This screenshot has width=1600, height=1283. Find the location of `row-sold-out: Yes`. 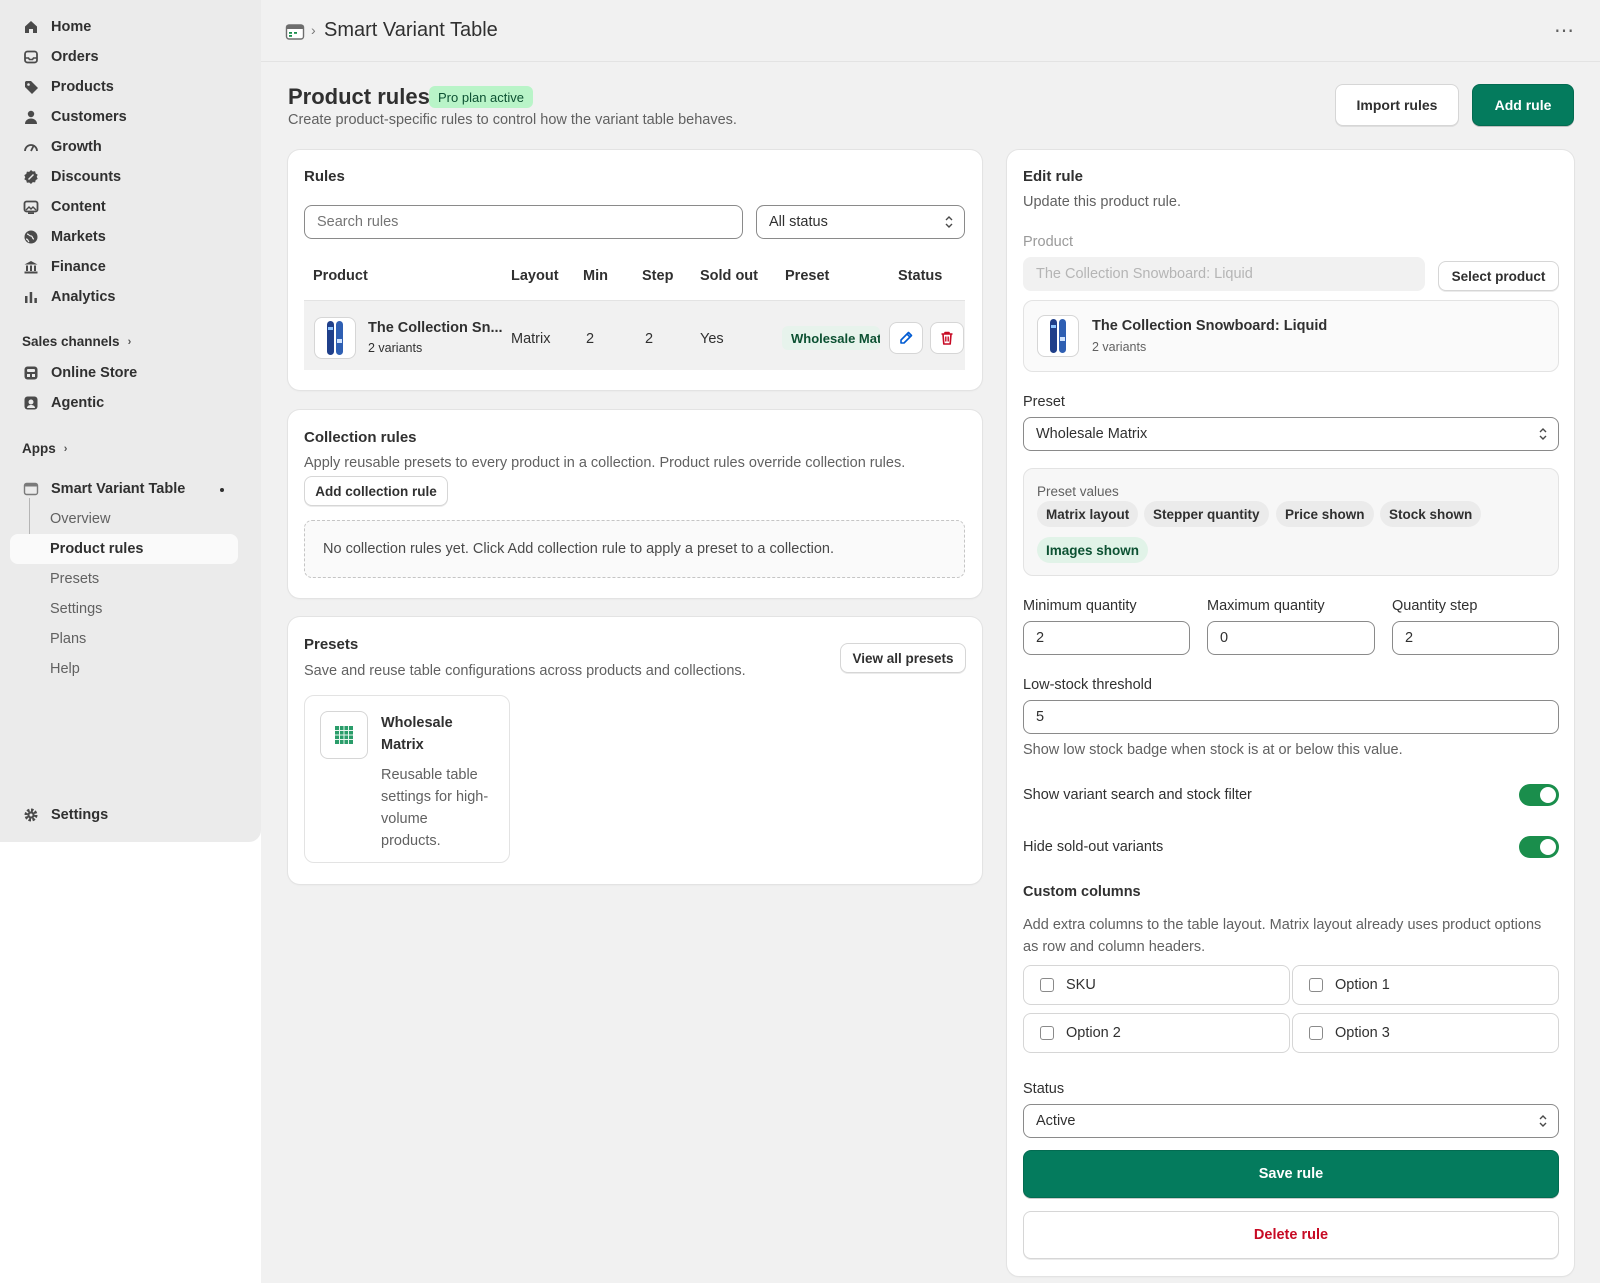

row-sold-out: Yes is located at coordinates (712, 339).